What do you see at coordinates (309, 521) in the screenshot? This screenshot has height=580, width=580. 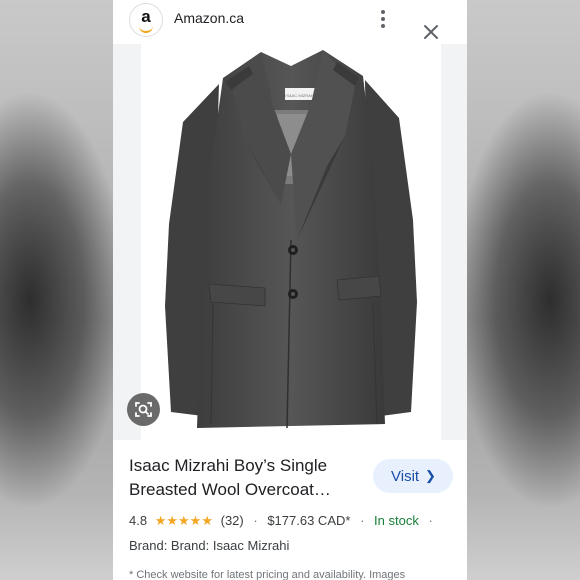 I see `price: $177.63 CAD*` at bounding box center [309, 521].